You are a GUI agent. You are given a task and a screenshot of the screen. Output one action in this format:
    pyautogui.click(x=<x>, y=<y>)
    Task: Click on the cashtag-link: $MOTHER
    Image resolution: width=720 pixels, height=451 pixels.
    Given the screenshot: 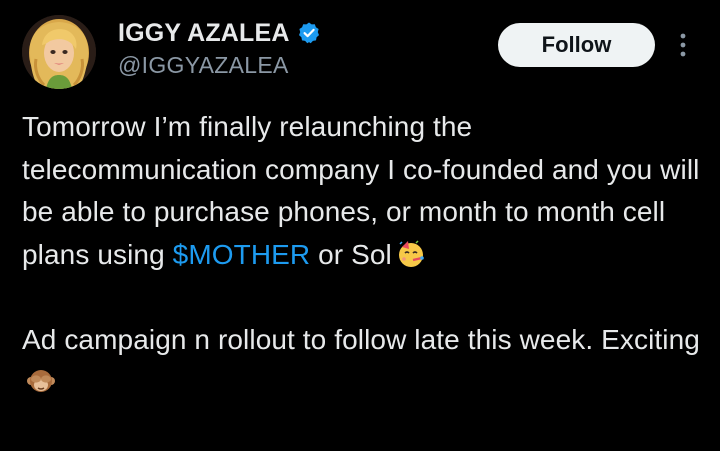 What is the action you would take?
    pyautogui.click(x=242, y=254)
    